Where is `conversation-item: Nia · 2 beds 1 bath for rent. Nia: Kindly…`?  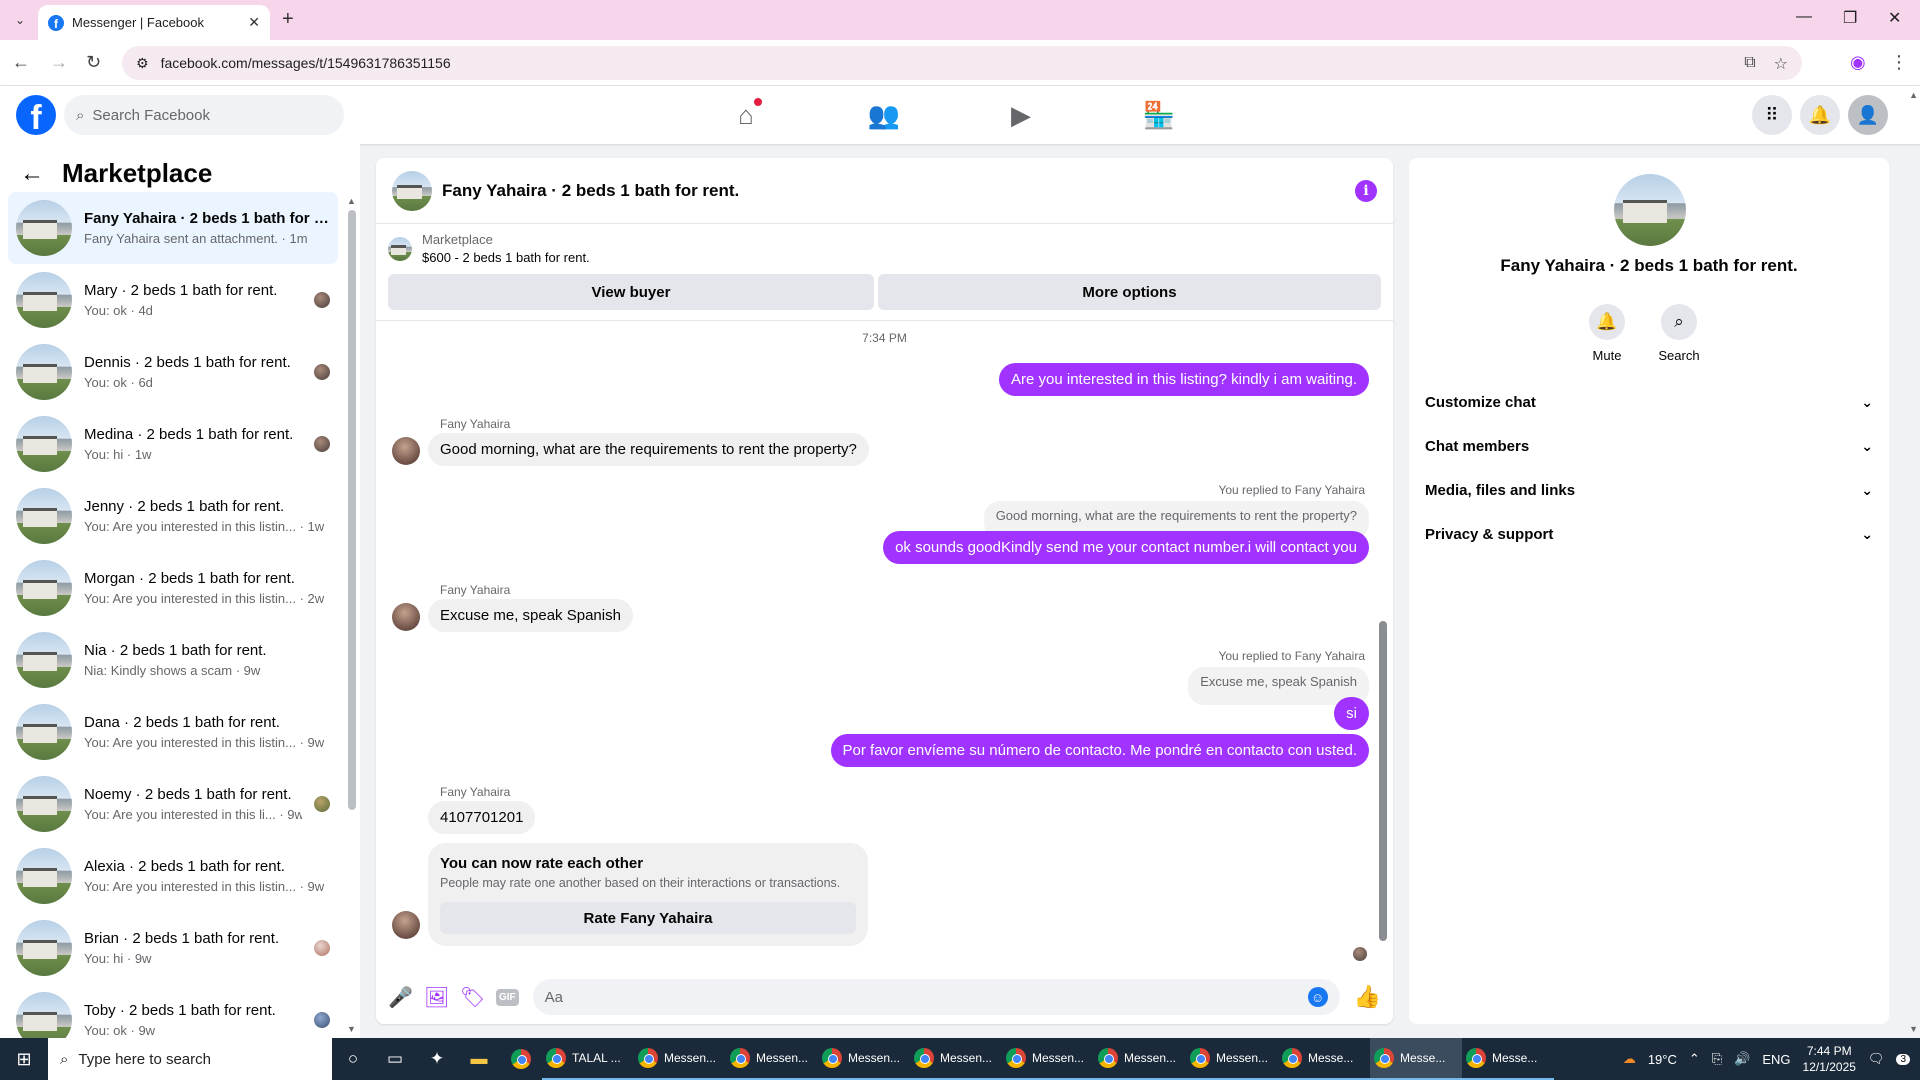 conversation-item: Nia · 2 beds 1 bath for rent. Nia: Kindly… is located at coordinates (173, 660).